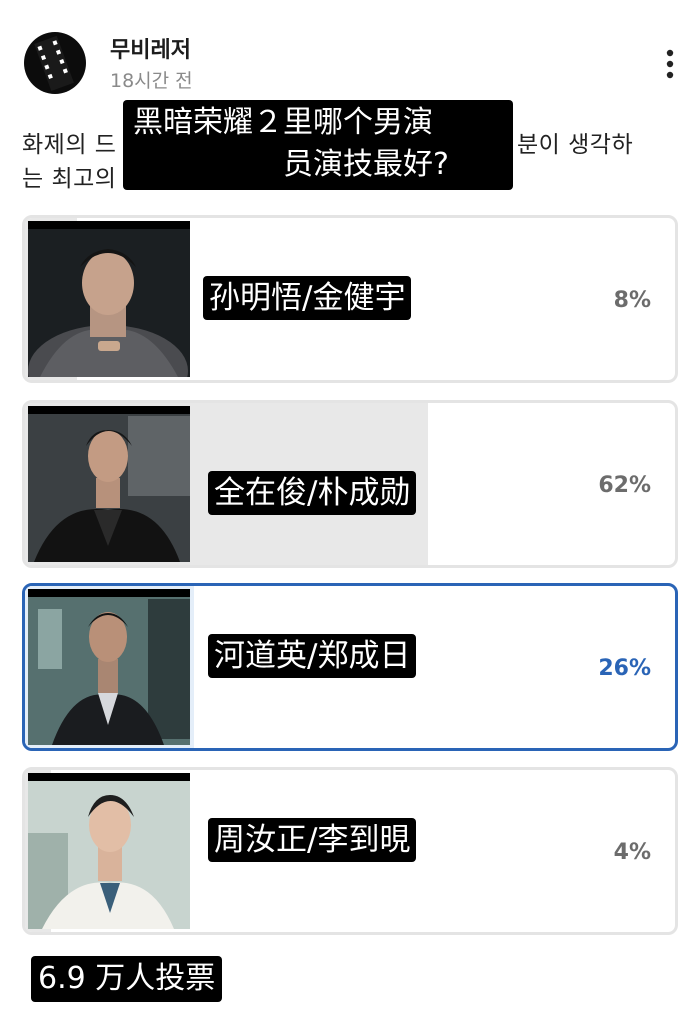 The width and height of the screenshot is (700, 1024). What do you see at coordinates (624, 485) in the screenshot?
I see `option-percent: 62%` at bounding box center [624, 485].